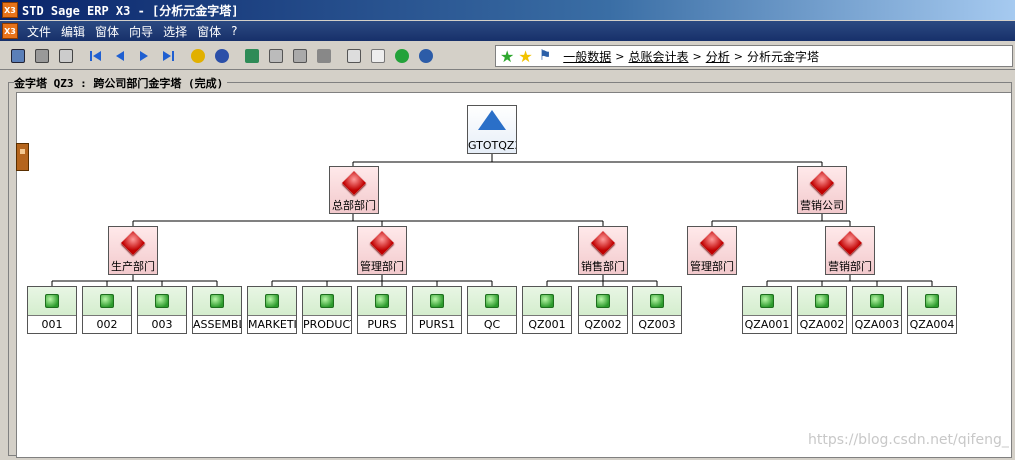  What do you see at coordinates (300, 56) in the screenshot?
I see `paste-button` at bounding box center [300, 56].